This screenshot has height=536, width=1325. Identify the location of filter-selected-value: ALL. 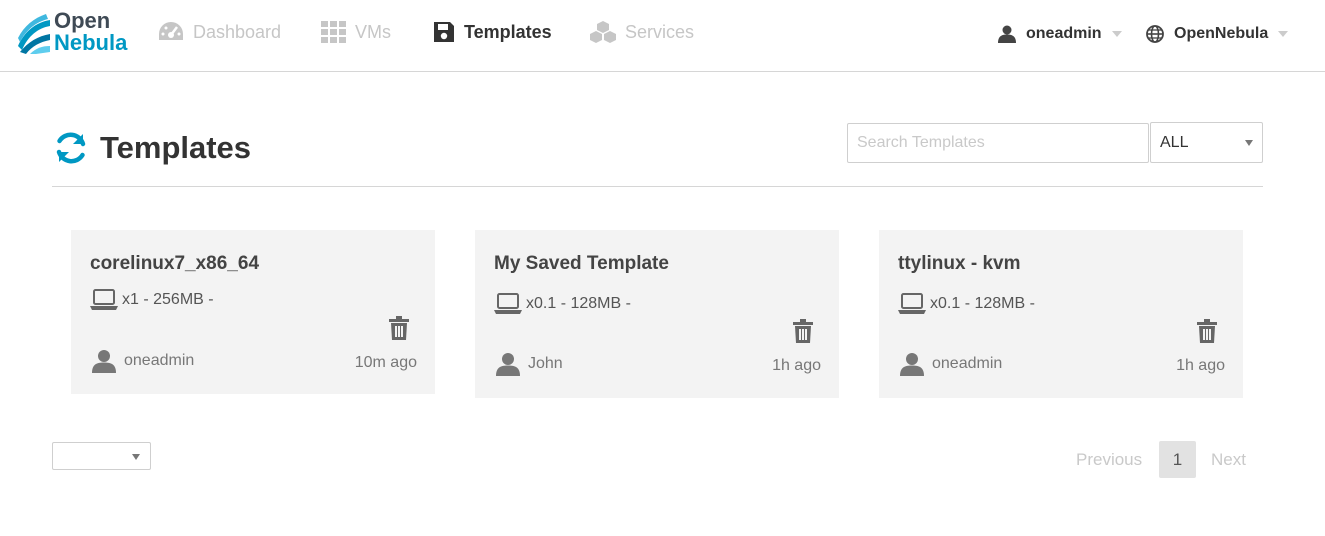
(1174, 142).